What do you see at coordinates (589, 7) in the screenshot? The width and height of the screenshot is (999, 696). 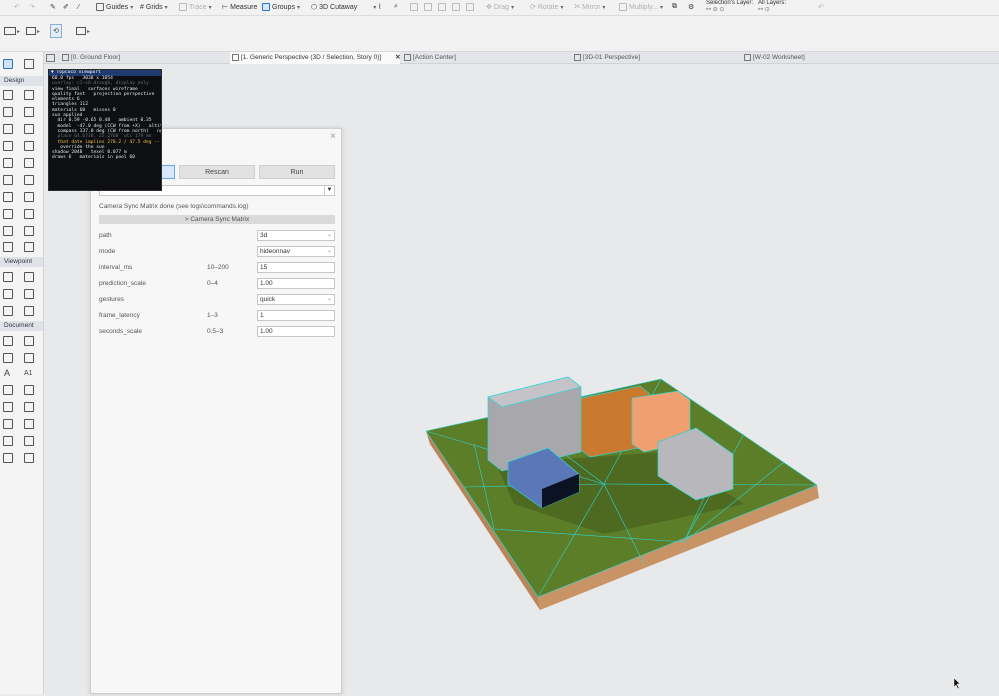 I see `mirror-button: ⟗ Mirror ▾` at bounding box center [589, 7].